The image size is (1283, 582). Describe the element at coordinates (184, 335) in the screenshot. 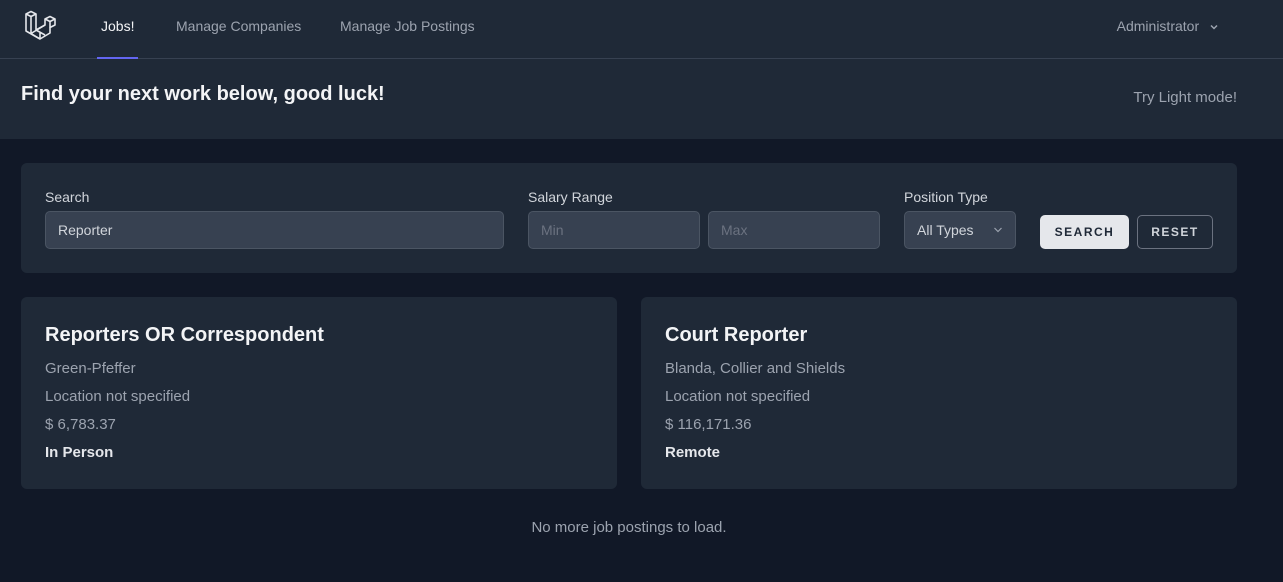

I see `job-title: Reporters OR Correspondent` at that location.